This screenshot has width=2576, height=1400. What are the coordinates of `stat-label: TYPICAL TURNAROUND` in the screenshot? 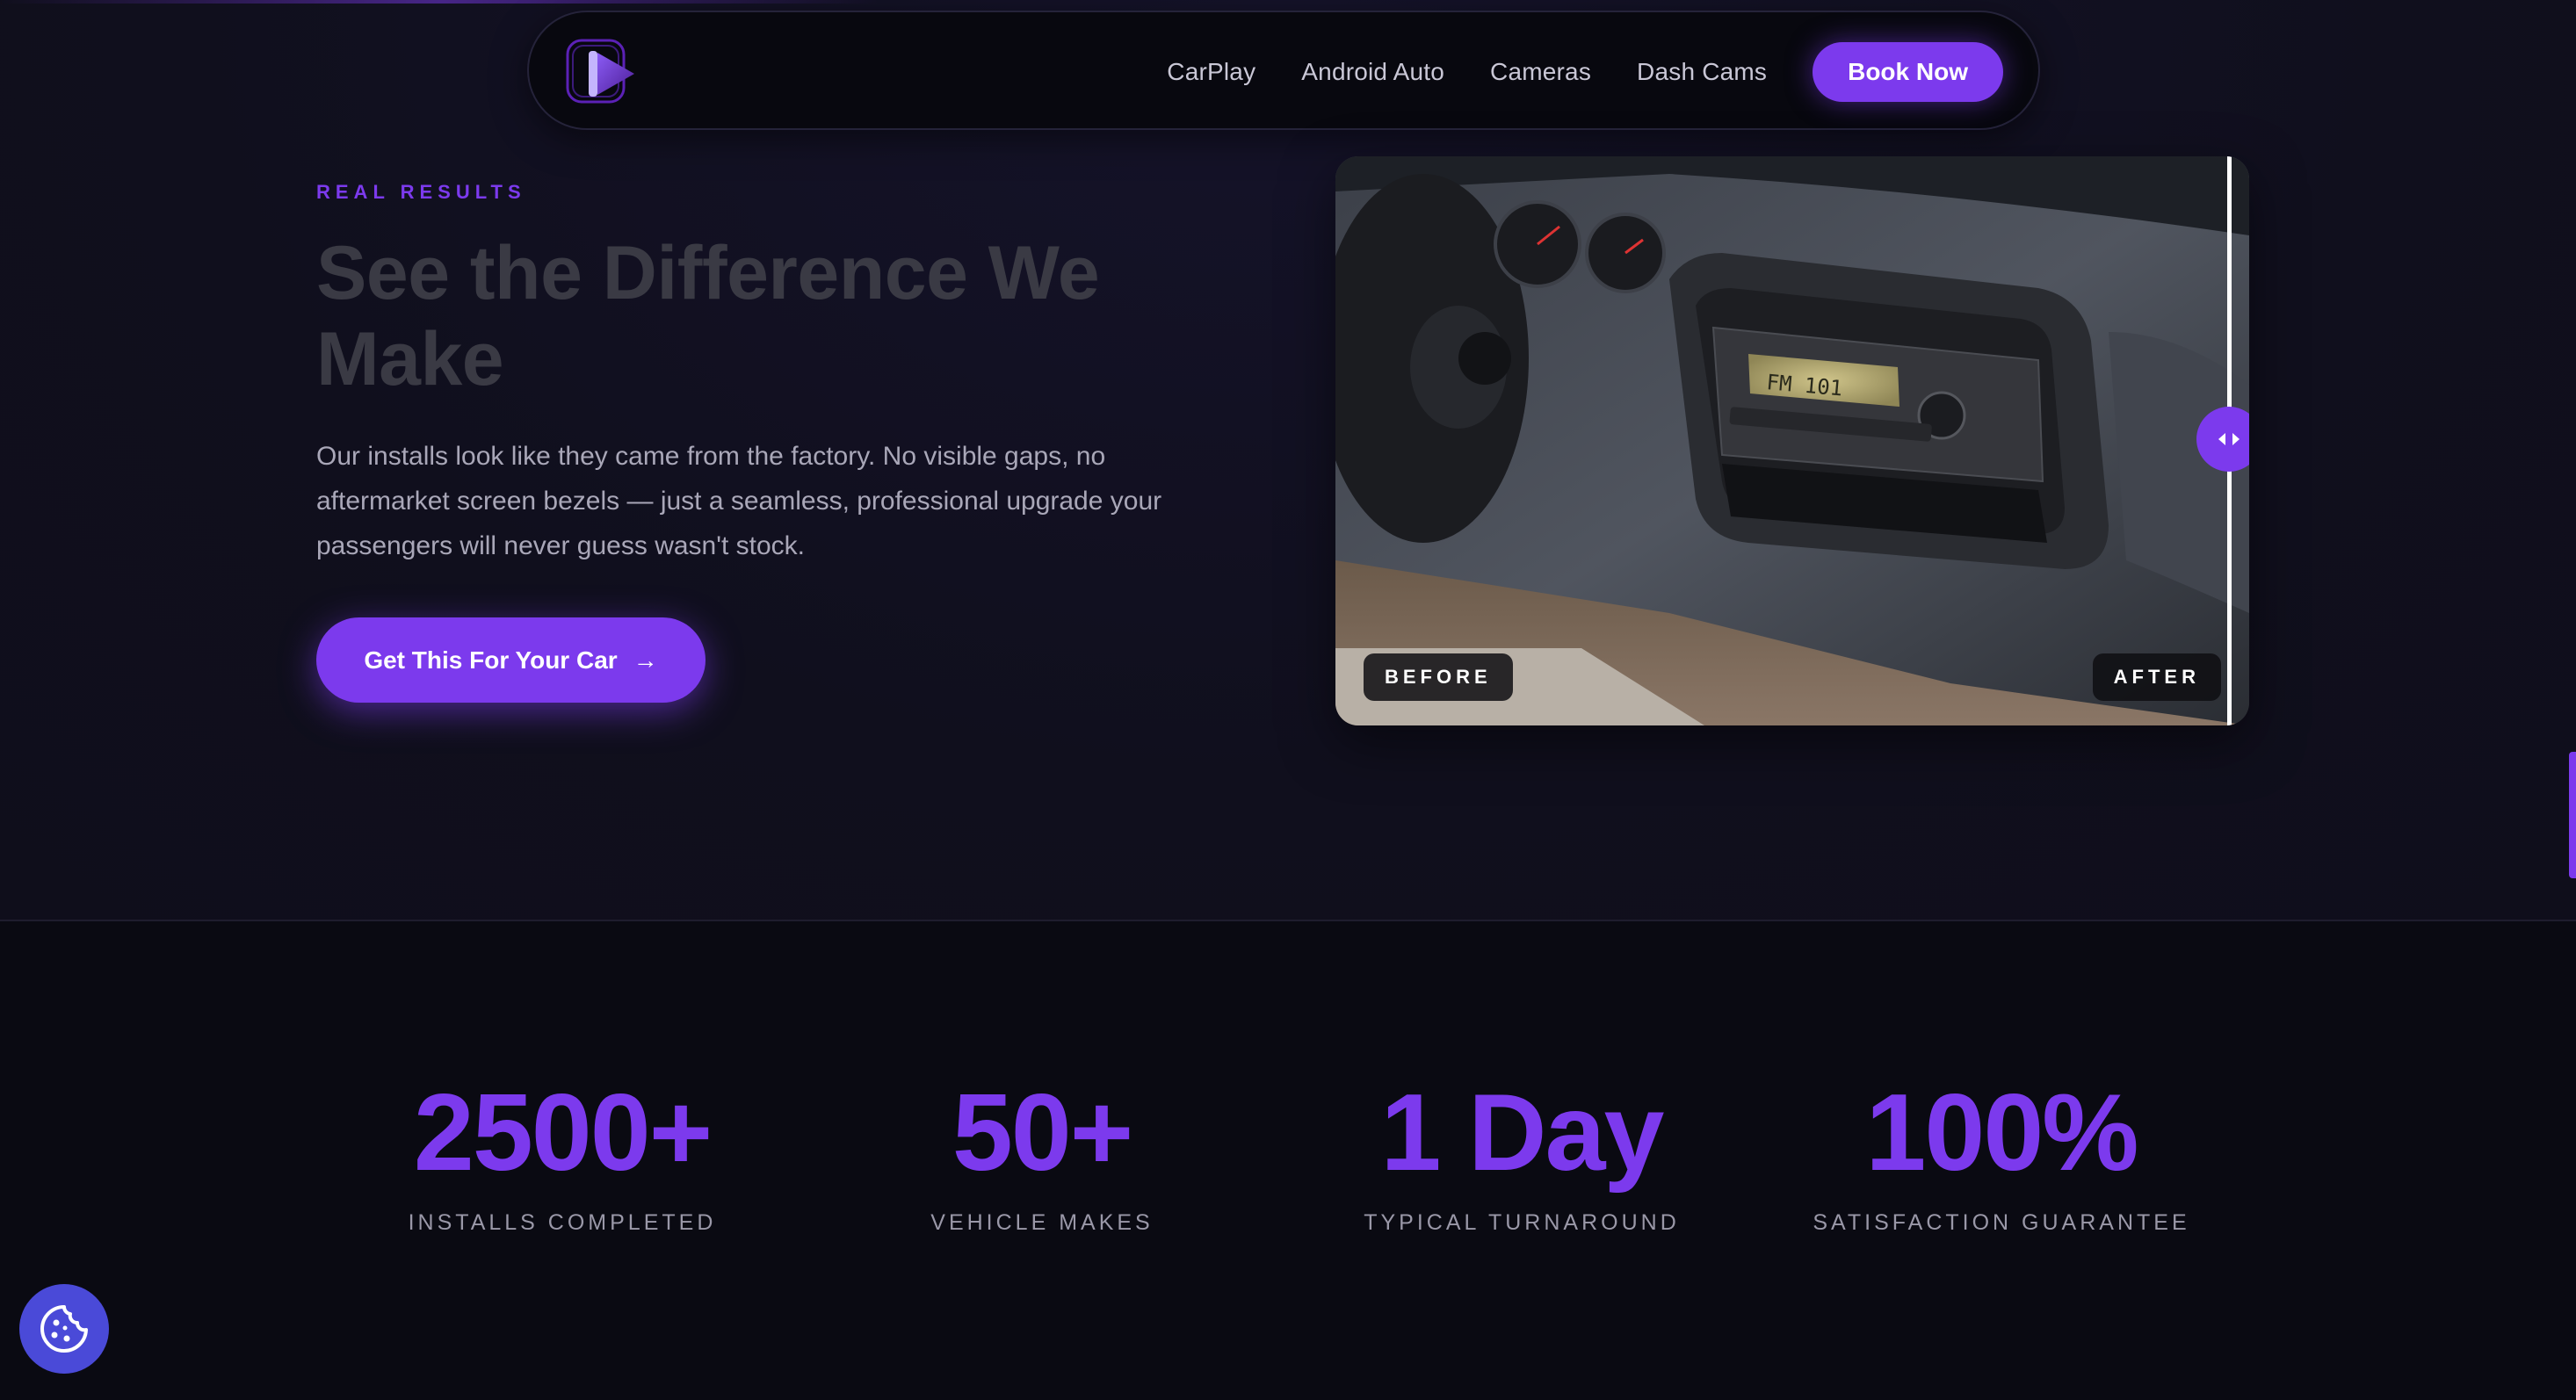 It's located at (1522, 1222).